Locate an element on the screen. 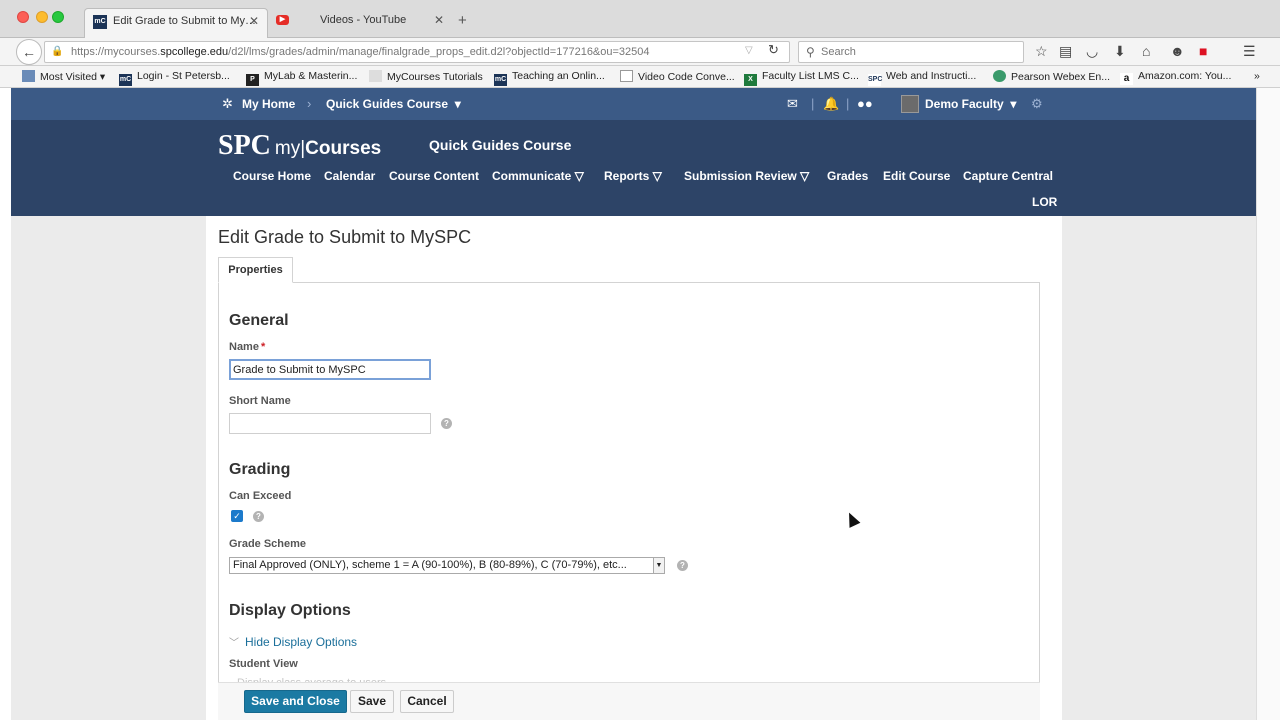  page-scrollbar is located at coordinates (1268, 404).